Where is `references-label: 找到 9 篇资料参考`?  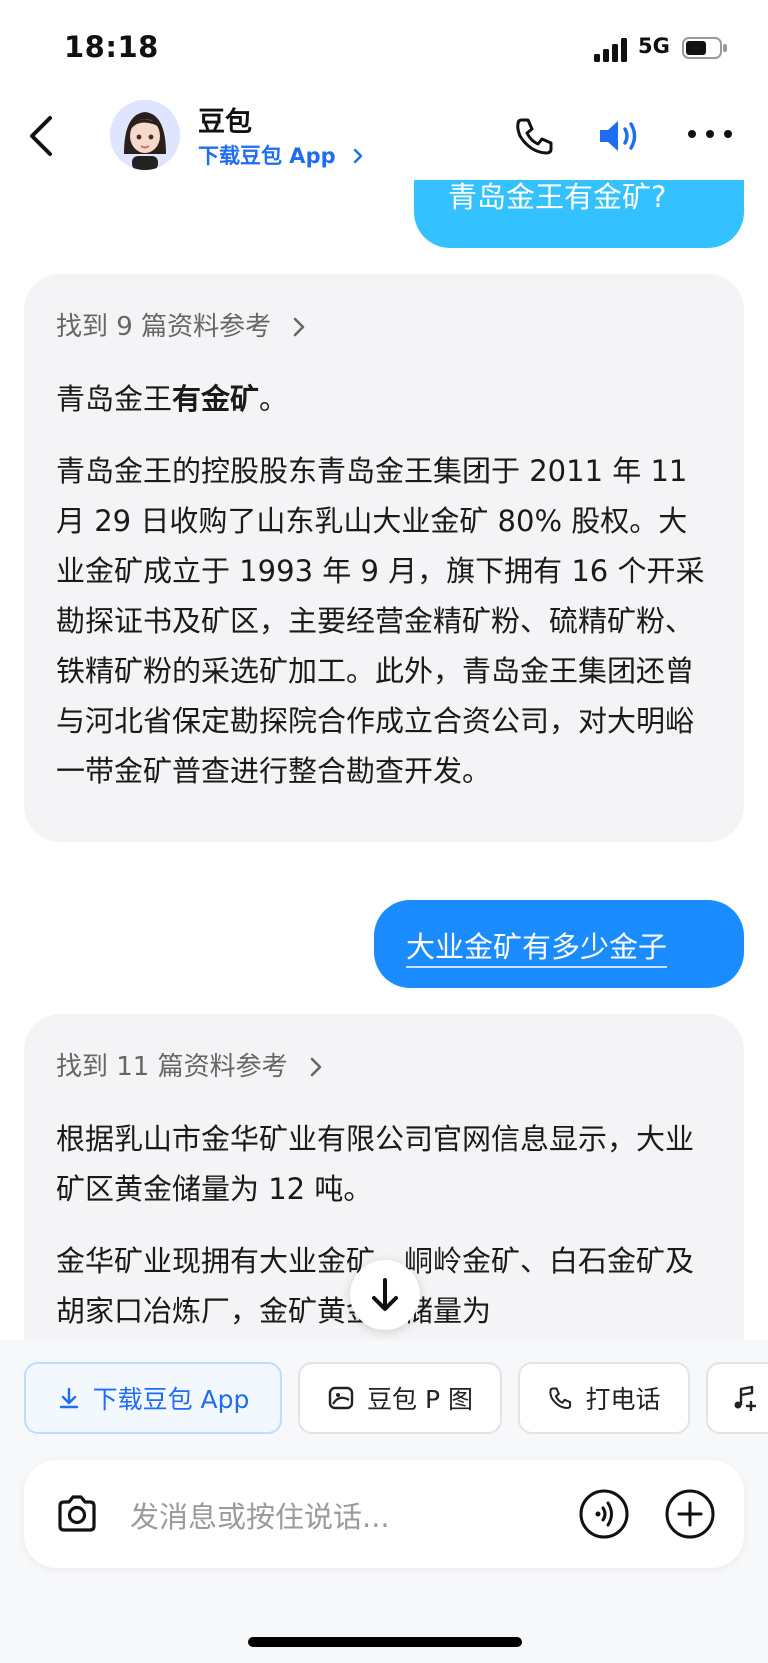
references-label: 找到 9 篇资料参考 is located at coordinates (164, 327).